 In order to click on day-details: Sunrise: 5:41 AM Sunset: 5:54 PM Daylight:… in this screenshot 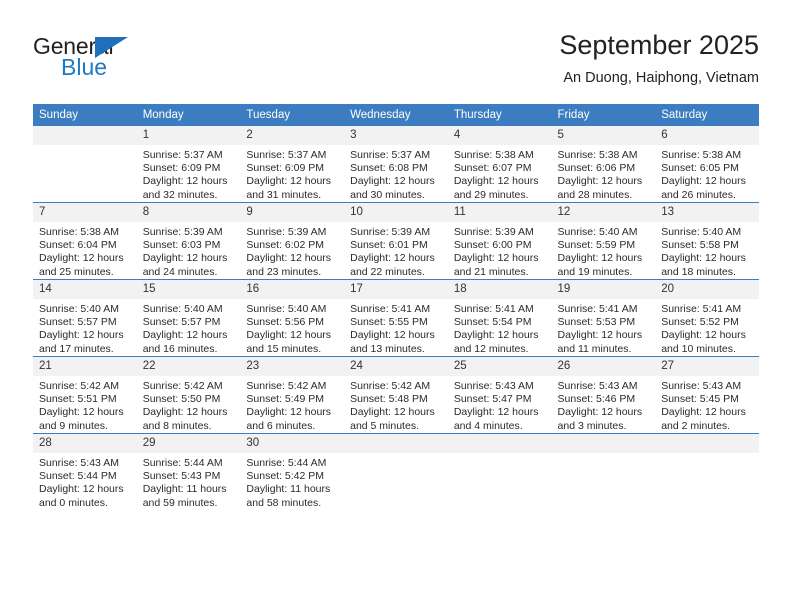, I will do `click(500, 327)`.